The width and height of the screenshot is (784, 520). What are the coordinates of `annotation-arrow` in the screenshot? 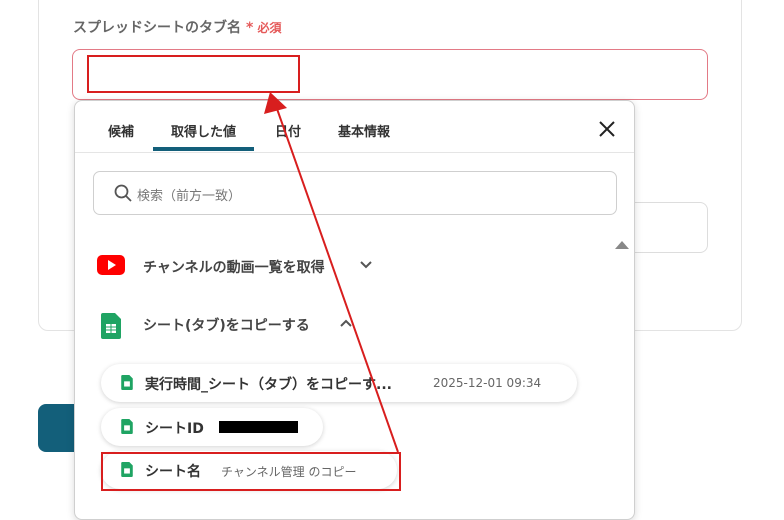 It's located at (331, 272).